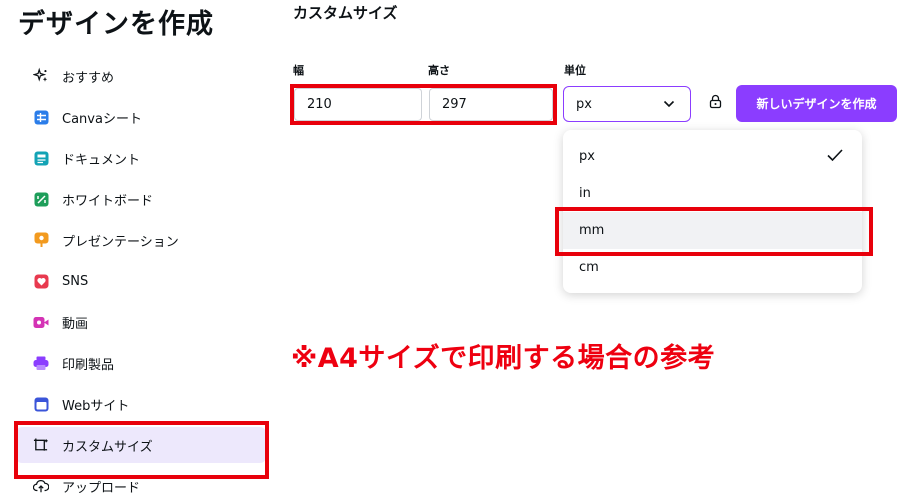 Image resolution: width=900 pixels, height=503 pixels. I want to click on upload-icon, so click(41, 486).